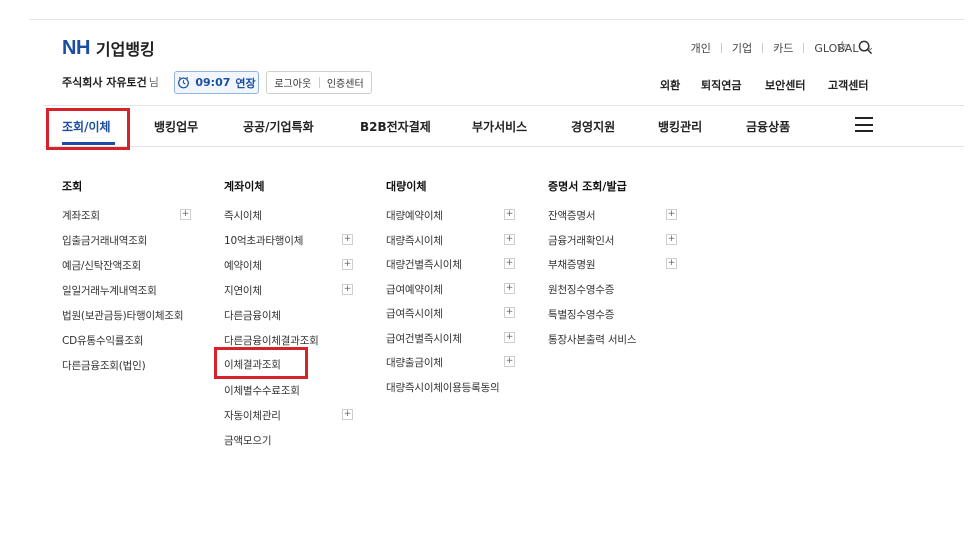 This screenshot has width=980, height=551. I want to click on menu-icon, so click(864, 124).